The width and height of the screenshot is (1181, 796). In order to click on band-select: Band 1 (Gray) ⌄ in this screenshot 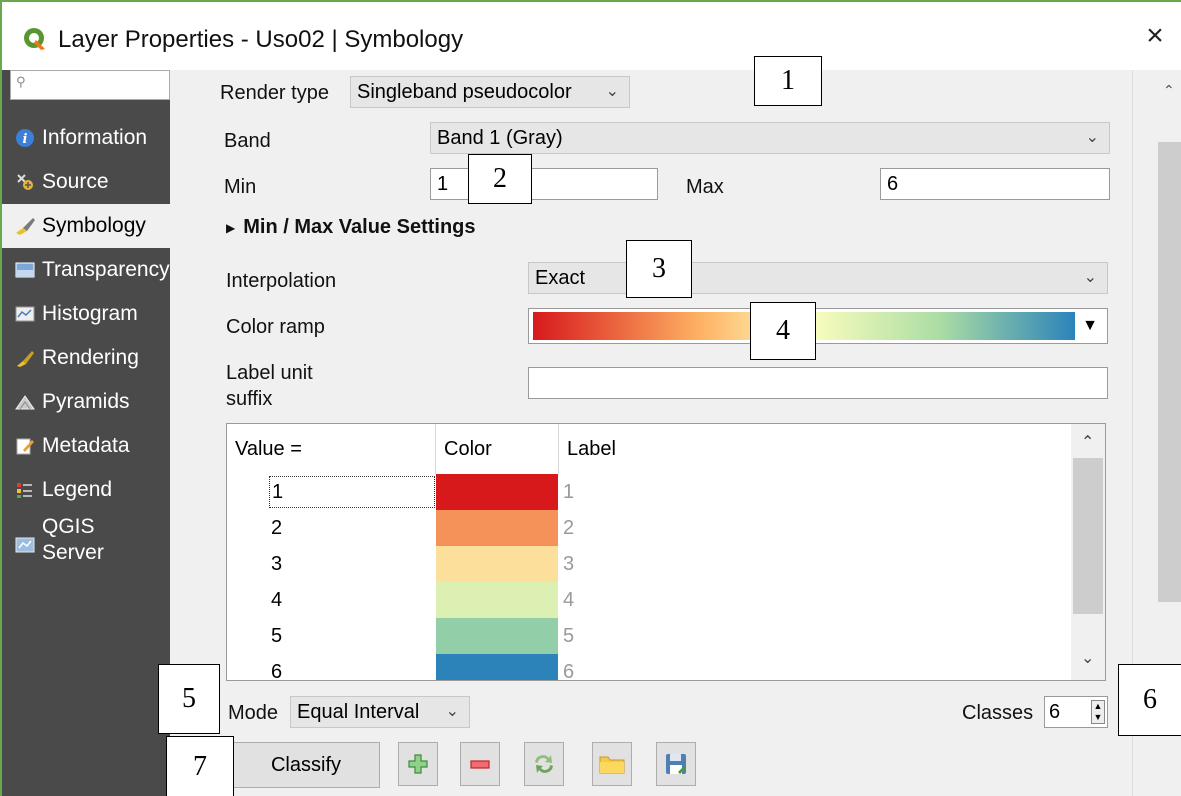, I will do `click(770, 138)`.